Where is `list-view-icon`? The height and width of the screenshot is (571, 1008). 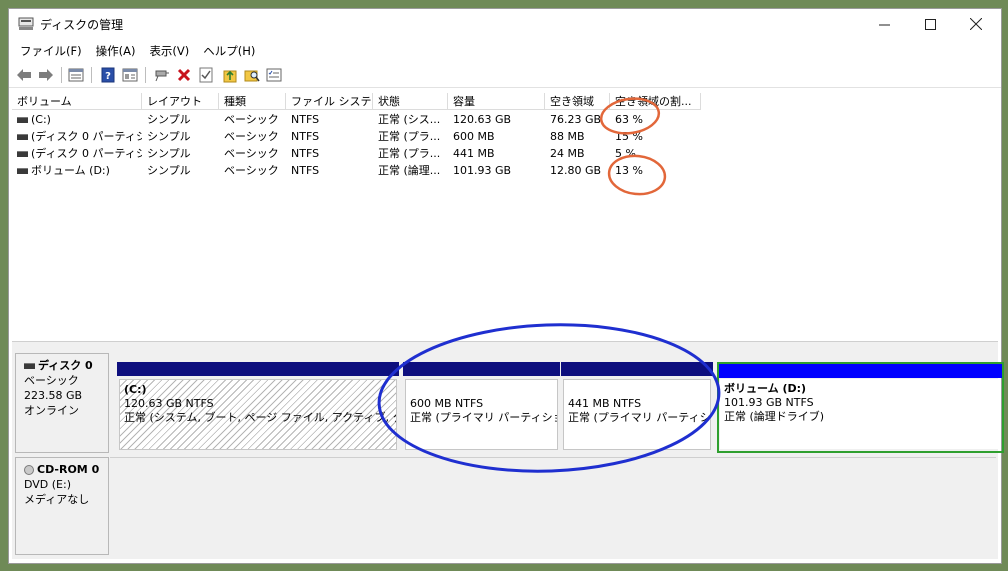 list-view-icon is located at coordinates (76, 75).